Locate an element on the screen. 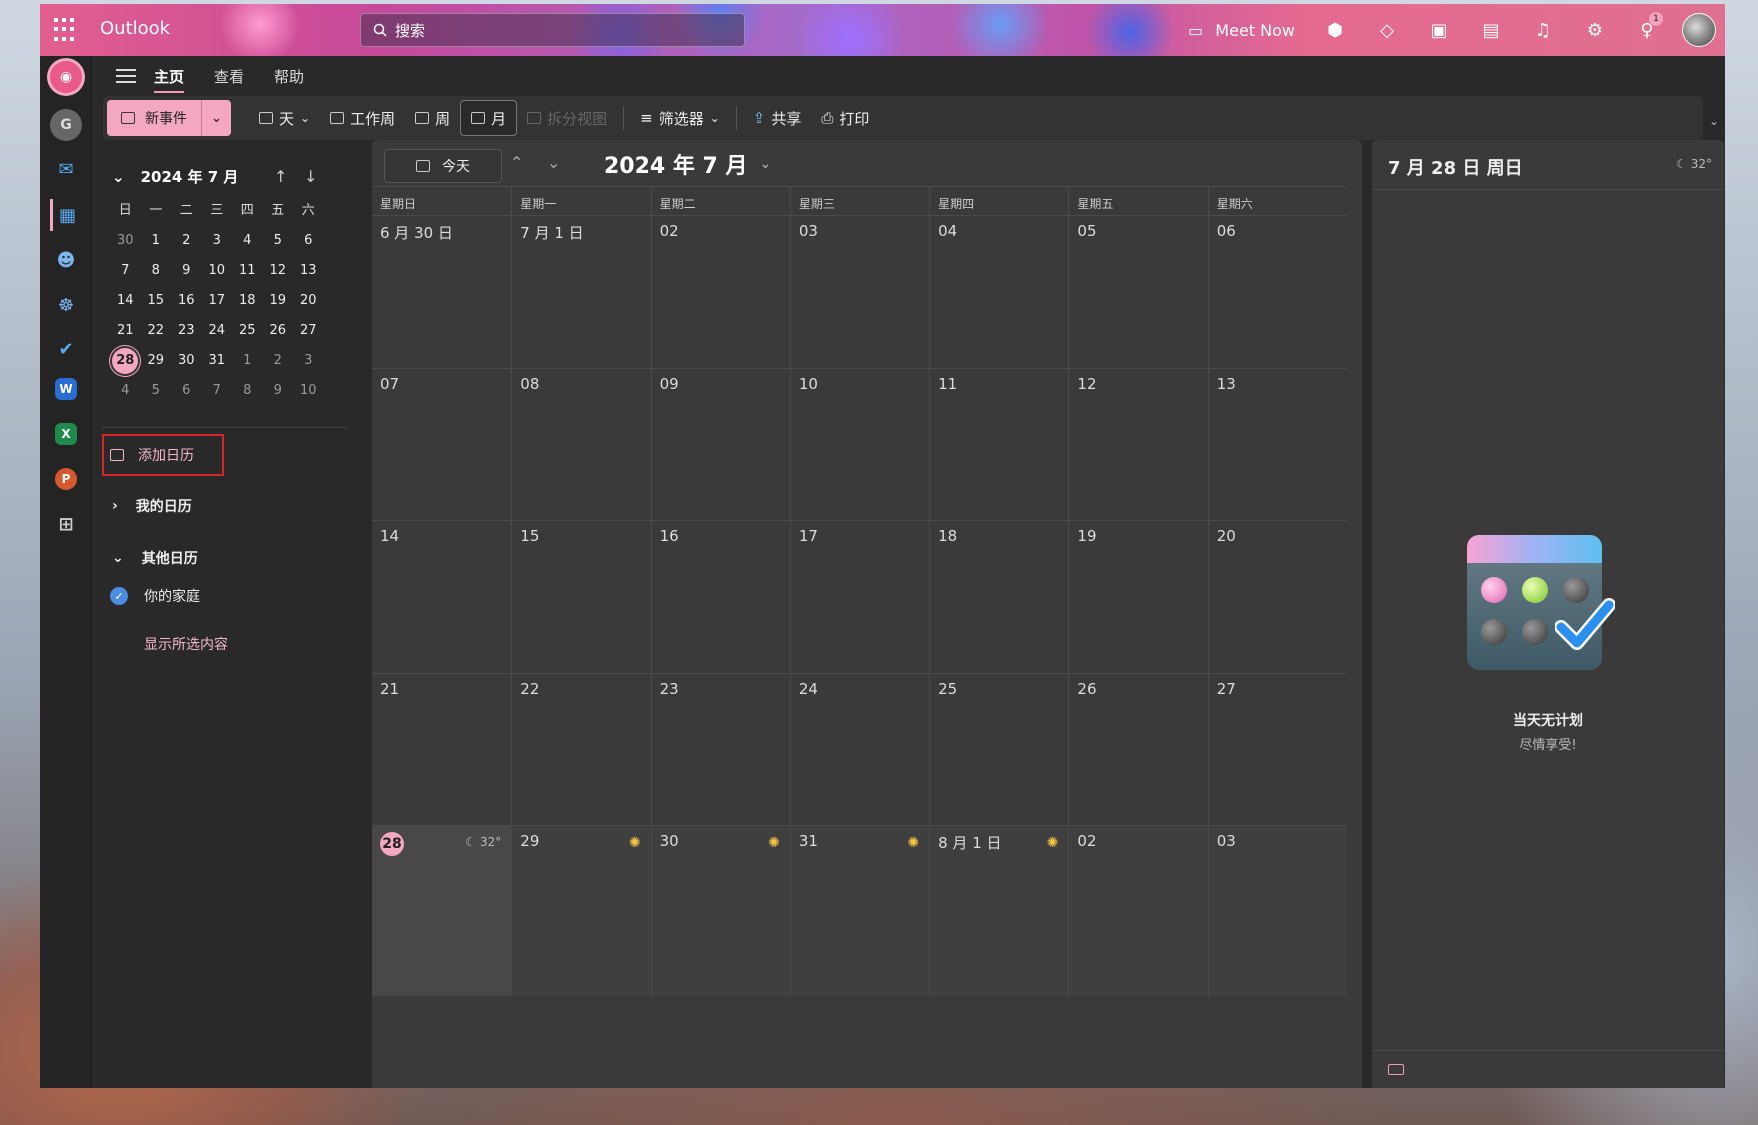  mini-day: 15 is located at coordinates (156, 301).